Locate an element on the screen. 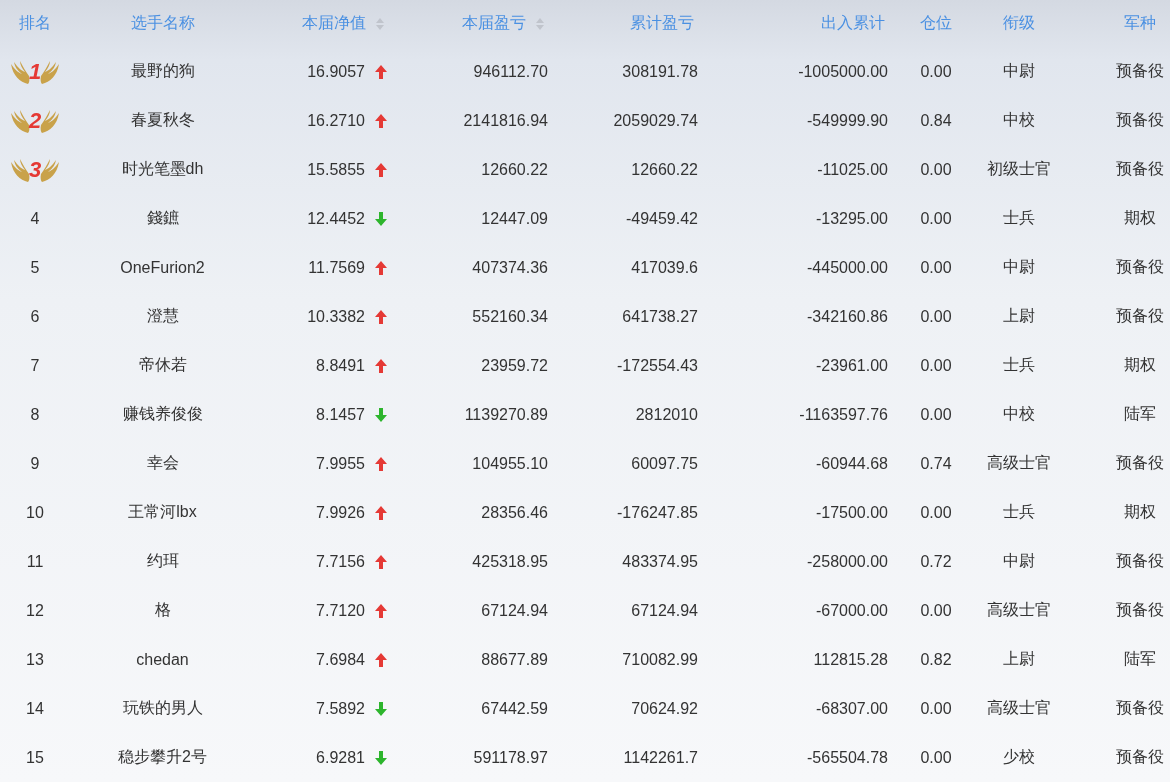  branch-text: 期权 is located at coordinates (1140, 365).